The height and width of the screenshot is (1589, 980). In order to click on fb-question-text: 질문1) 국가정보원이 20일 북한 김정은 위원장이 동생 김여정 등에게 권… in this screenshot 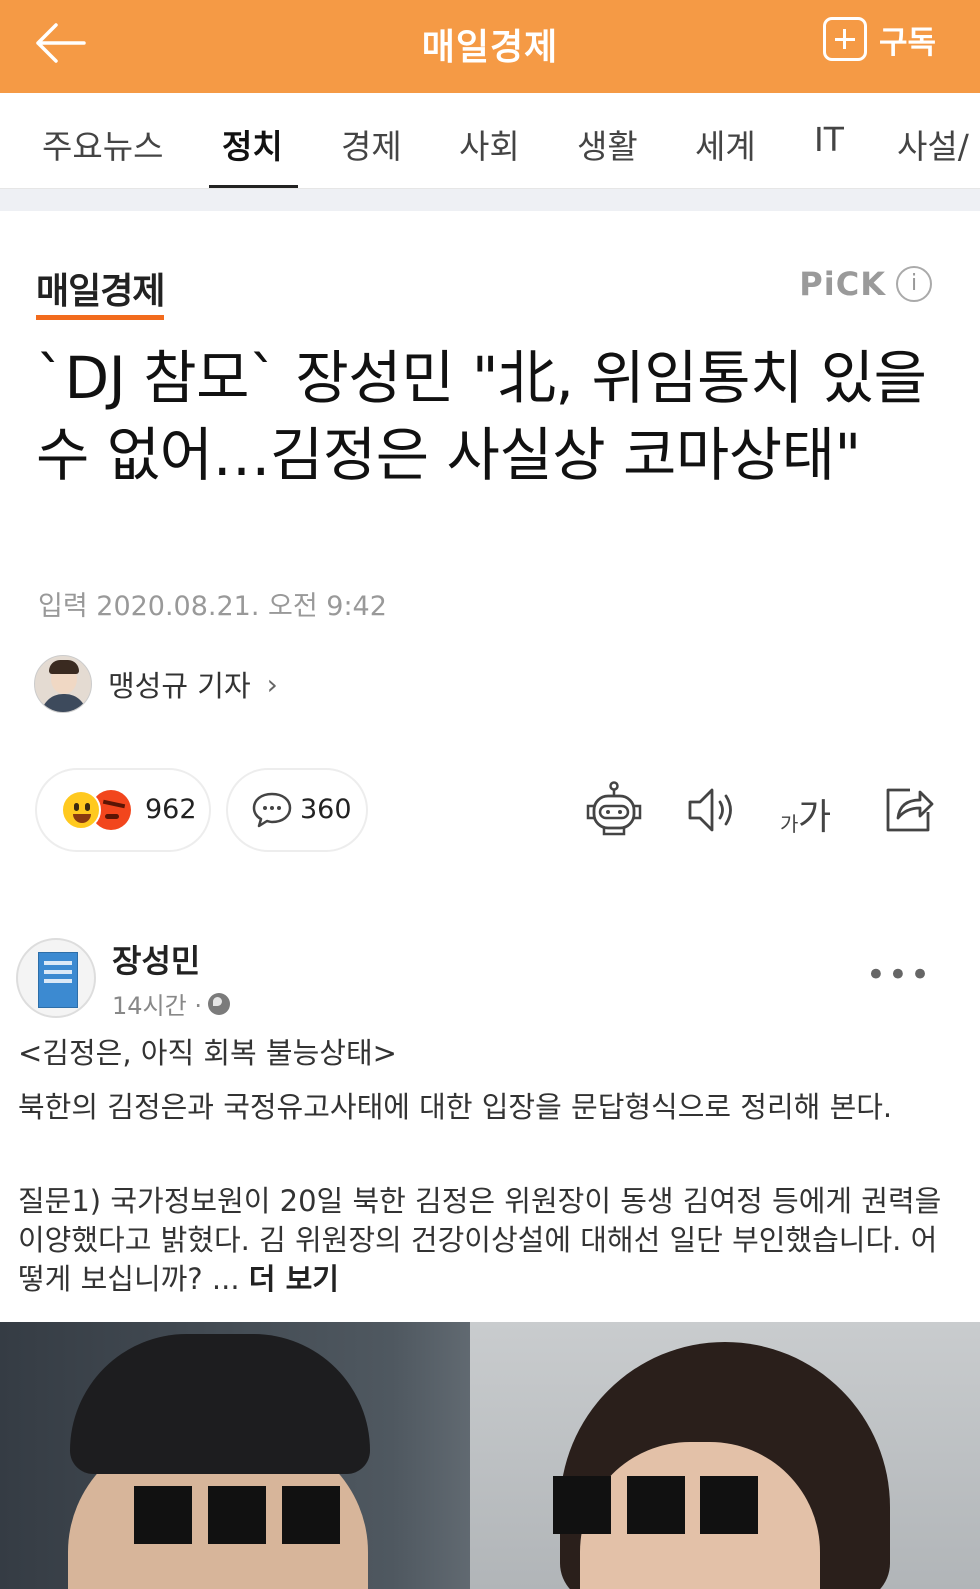, I will do `click(480, 1240)`.